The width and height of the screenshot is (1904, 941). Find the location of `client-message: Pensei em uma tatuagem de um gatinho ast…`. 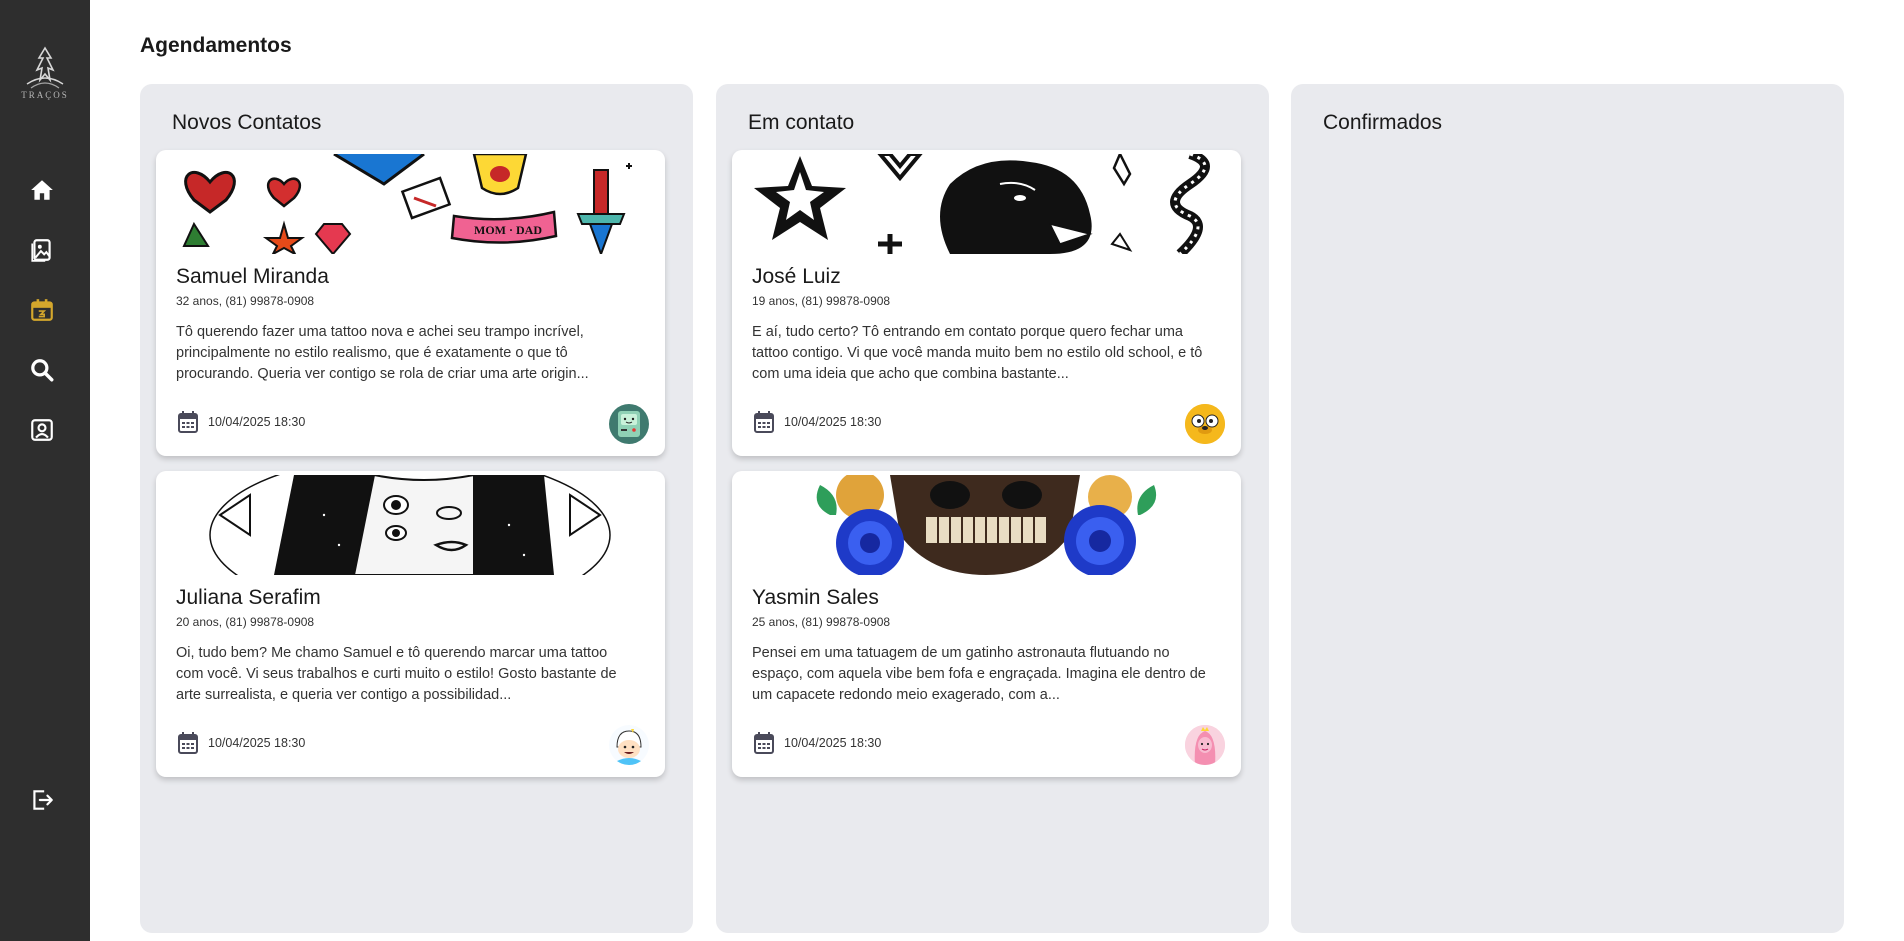

client-message: Pensei em uma tatuagem de um gatinho ast… is located at coordinates (979, 674).